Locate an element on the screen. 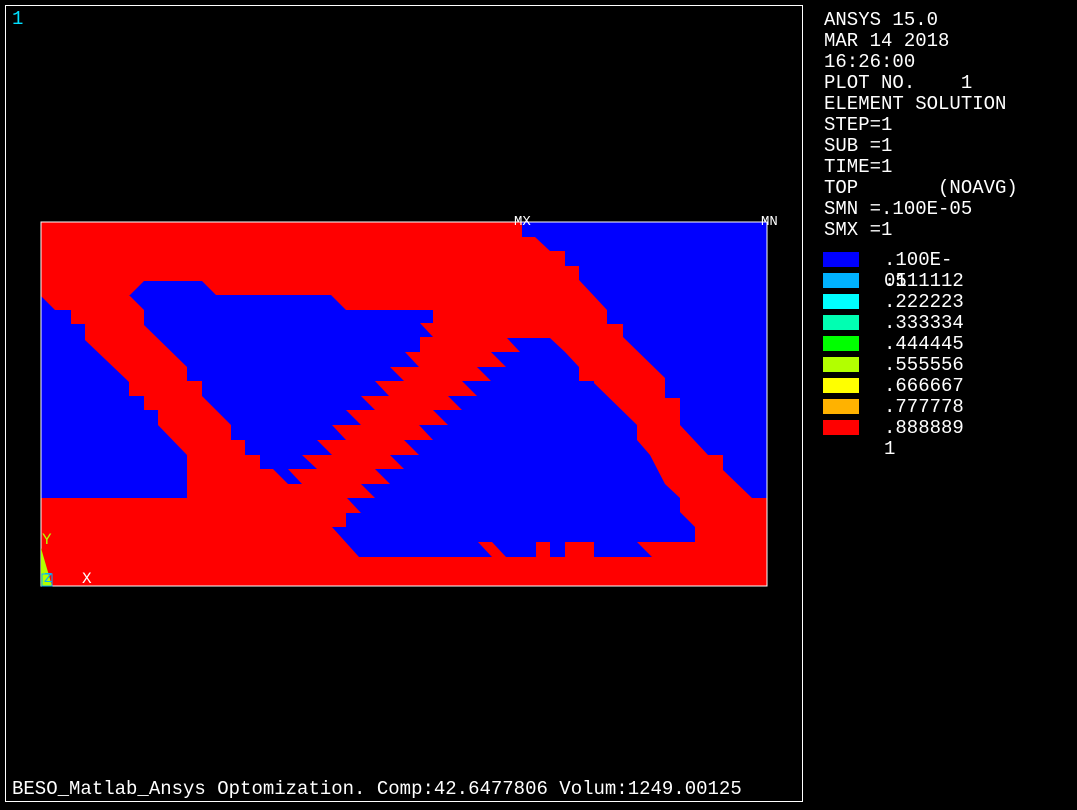 This screenshot has height=810, width=1077. legend-value: .444445 is located at coordinates (924, 344).